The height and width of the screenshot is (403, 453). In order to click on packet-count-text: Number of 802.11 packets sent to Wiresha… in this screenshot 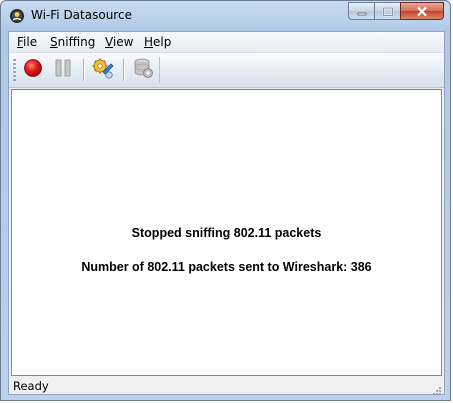, I will do `click(226, 267)`.